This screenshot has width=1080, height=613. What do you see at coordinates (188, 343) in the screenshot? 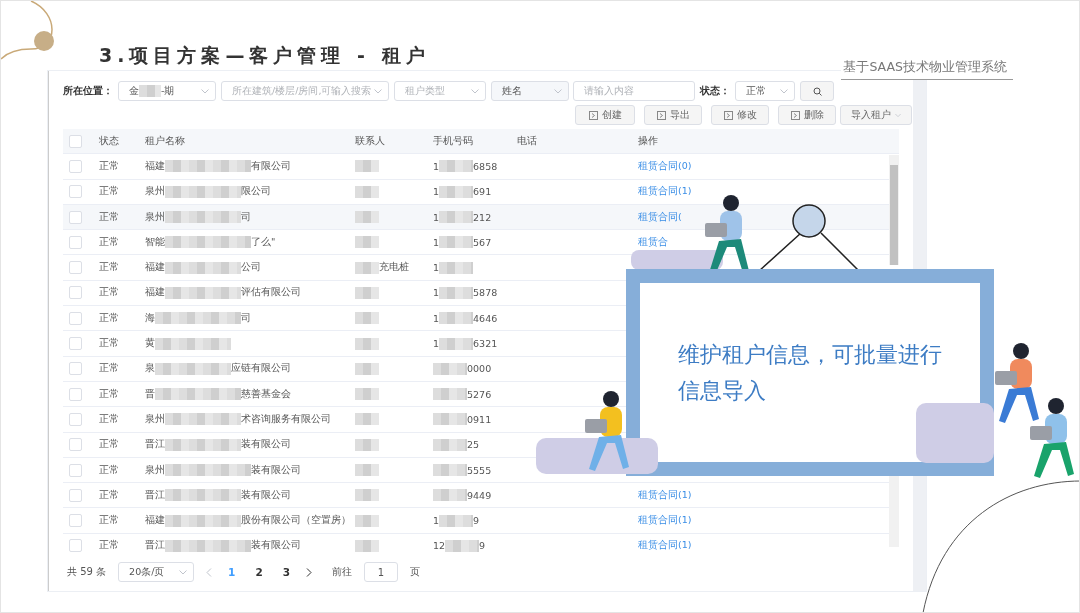
I see `table-cell: 黄` at bounding box center [188, 343].